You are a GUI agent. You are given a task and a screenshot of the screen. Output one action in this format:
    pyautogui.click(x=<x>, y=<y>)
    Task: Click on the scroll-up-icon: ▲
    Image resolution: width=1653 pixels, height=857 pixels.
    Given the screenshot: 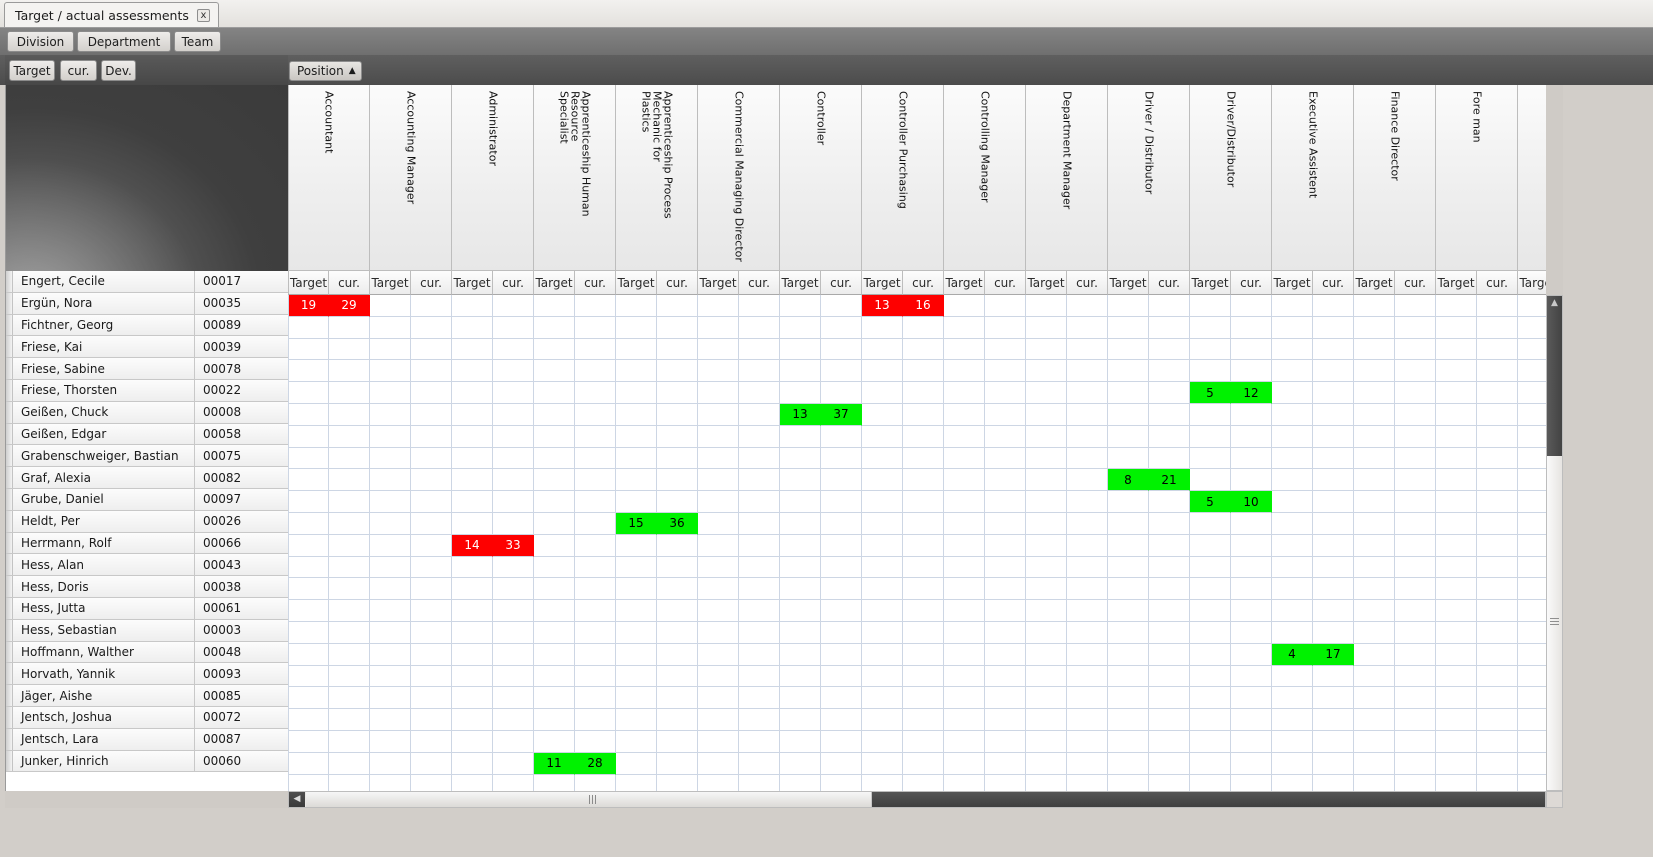 What is the action you would take?
    pyautogui.click(x=1554, y=303)
    